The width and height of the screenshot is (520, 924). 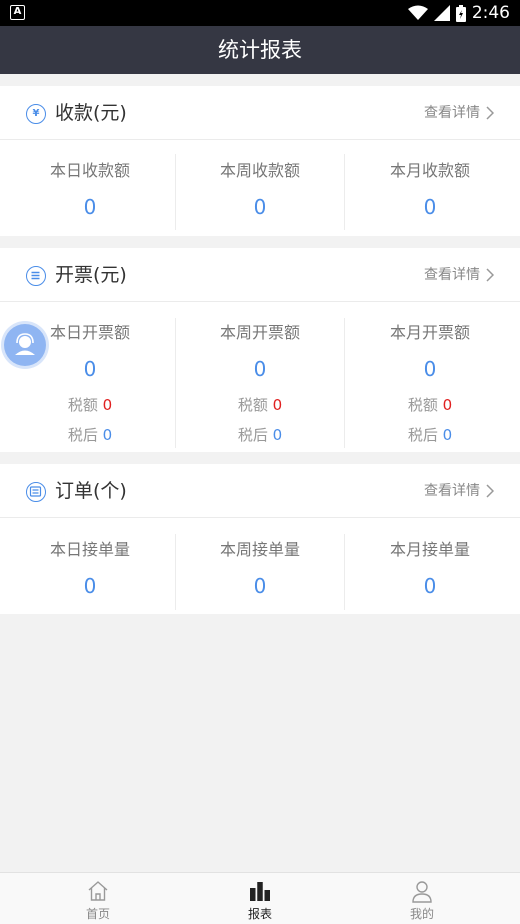 I want to click on list-lines-icon, so click(x=35, y=275).